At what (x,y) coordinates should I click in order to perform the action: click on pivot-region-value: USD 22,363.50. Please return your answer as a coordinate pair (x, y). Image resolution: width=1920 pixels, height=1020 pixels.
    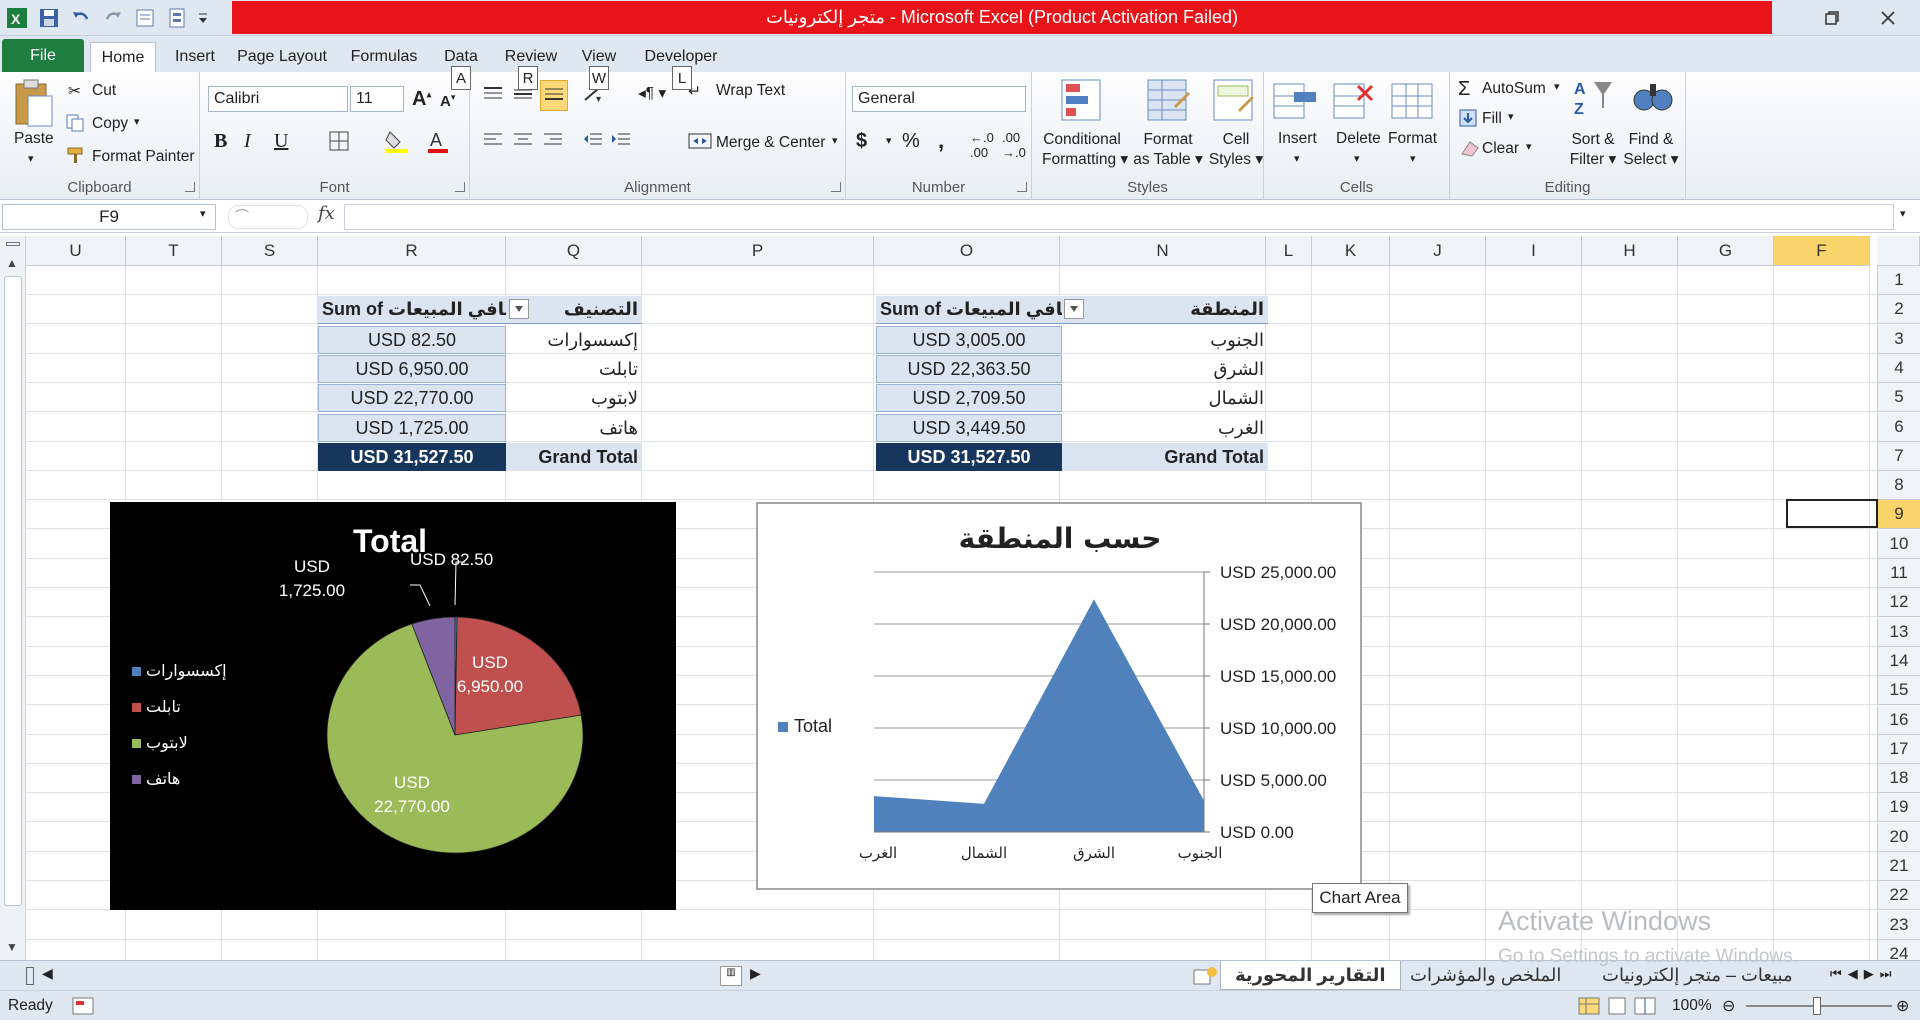
    Looking at the image, I should click on (969, 369).